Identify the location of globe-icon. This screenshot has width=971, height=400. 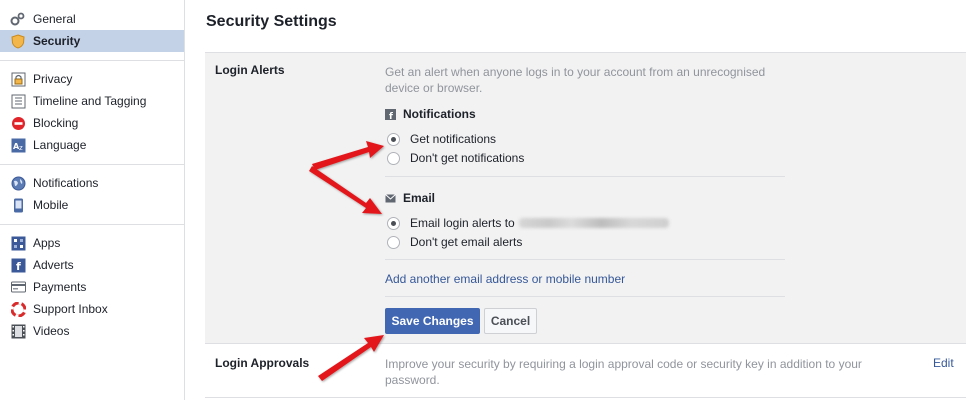
(18, 183).